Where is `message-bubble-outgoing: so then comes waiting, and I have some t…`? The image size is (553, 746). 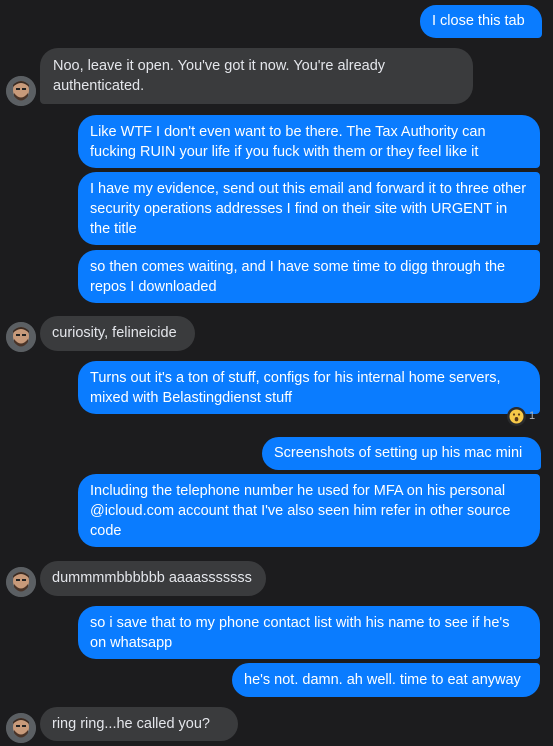 message-bubble-outgoing: so then comes waiting, and I have some t… is located at coordinates (309, 276).